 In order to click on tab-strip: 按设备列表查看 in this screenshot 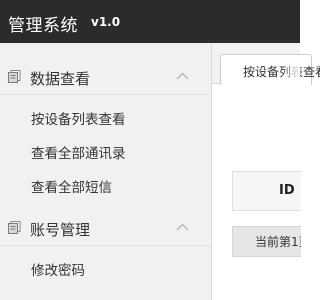, I will do `click(266, 64)`.